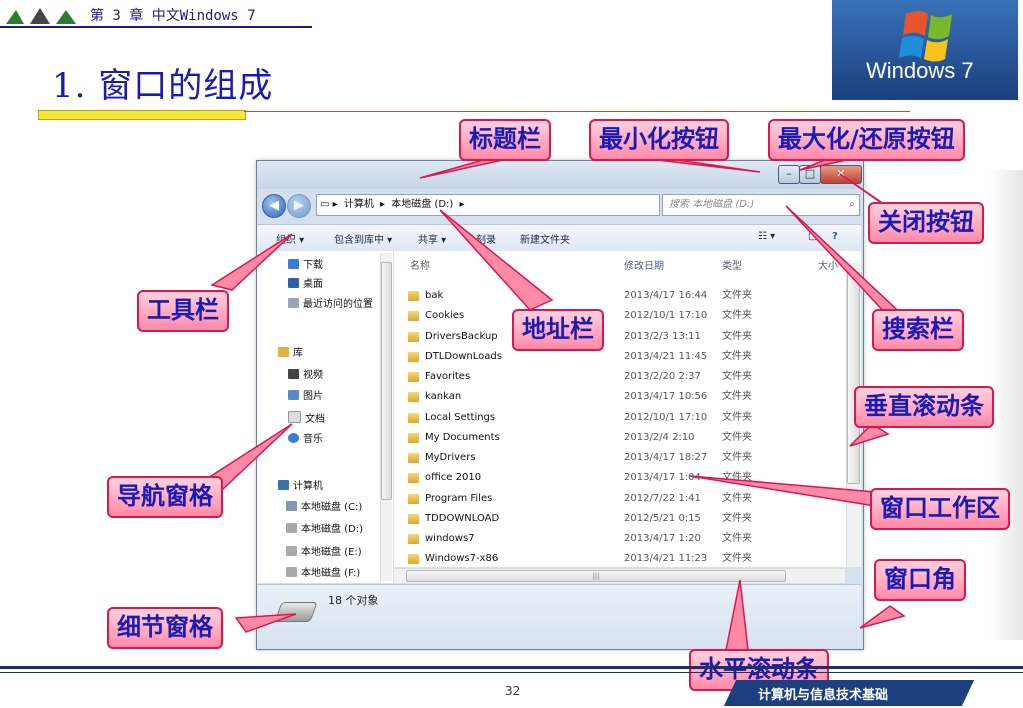 The height and width of the screenshot is (708, 1023). What do you see at coordinates (558, 330) in the screenshot?
I see `callout-address-bar: 地址栏` at bounding box center [558, 330].